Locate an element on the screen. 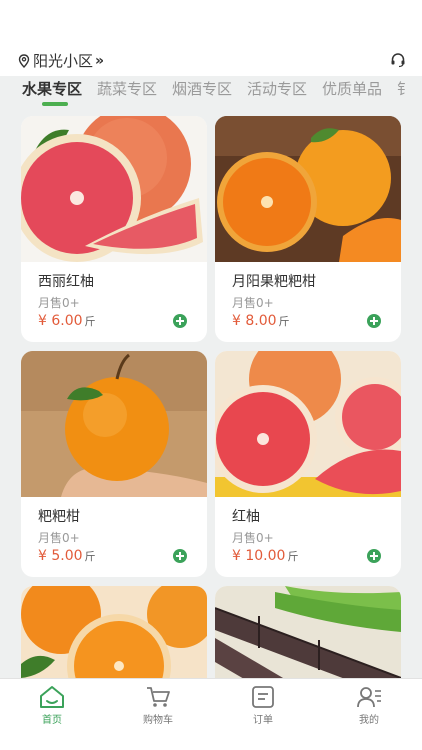 The height and width of the screenshot is (750, 422). category-tabs: 水果专区 蔬菜专区 烟酒专区 活动专区 优质单品 钅 is located at coordinates (211, 92).